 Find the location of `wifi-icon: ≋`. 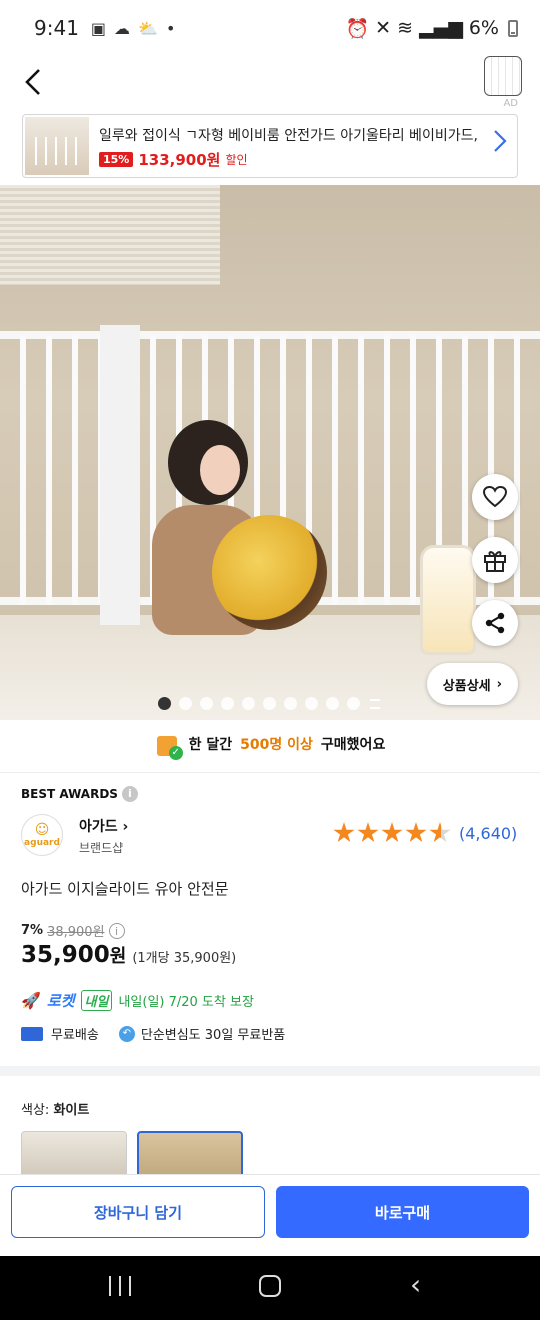

wifi-icon: ≋ is located at coordinates (405, 28).